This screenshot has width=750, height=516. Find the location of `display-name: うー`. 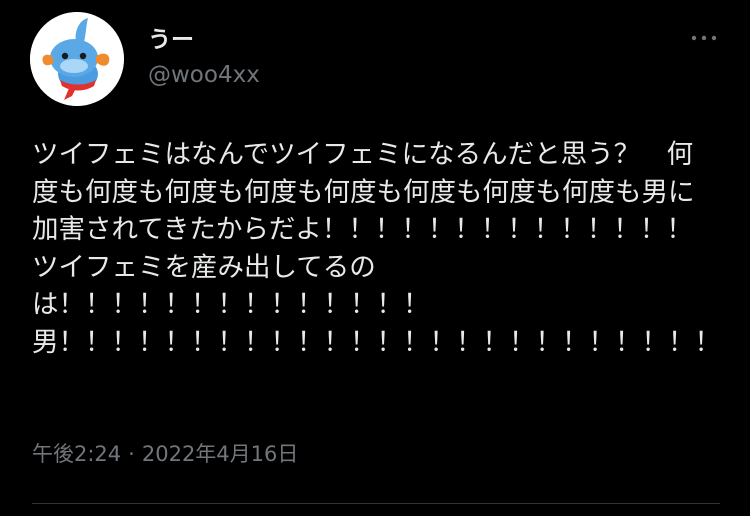

display-name: うー is located at coordinates (171, 37).